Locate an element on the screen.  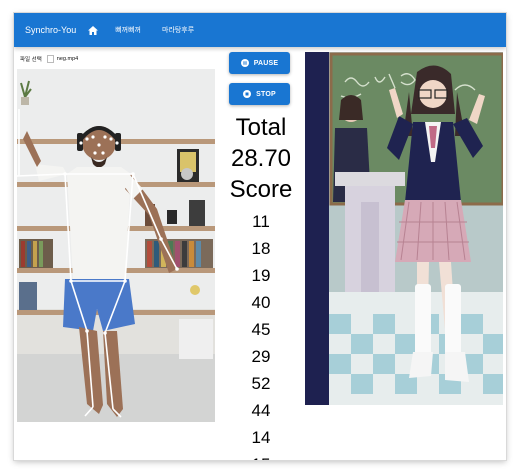
score-item: 18 is located at coordinates (261, 248).